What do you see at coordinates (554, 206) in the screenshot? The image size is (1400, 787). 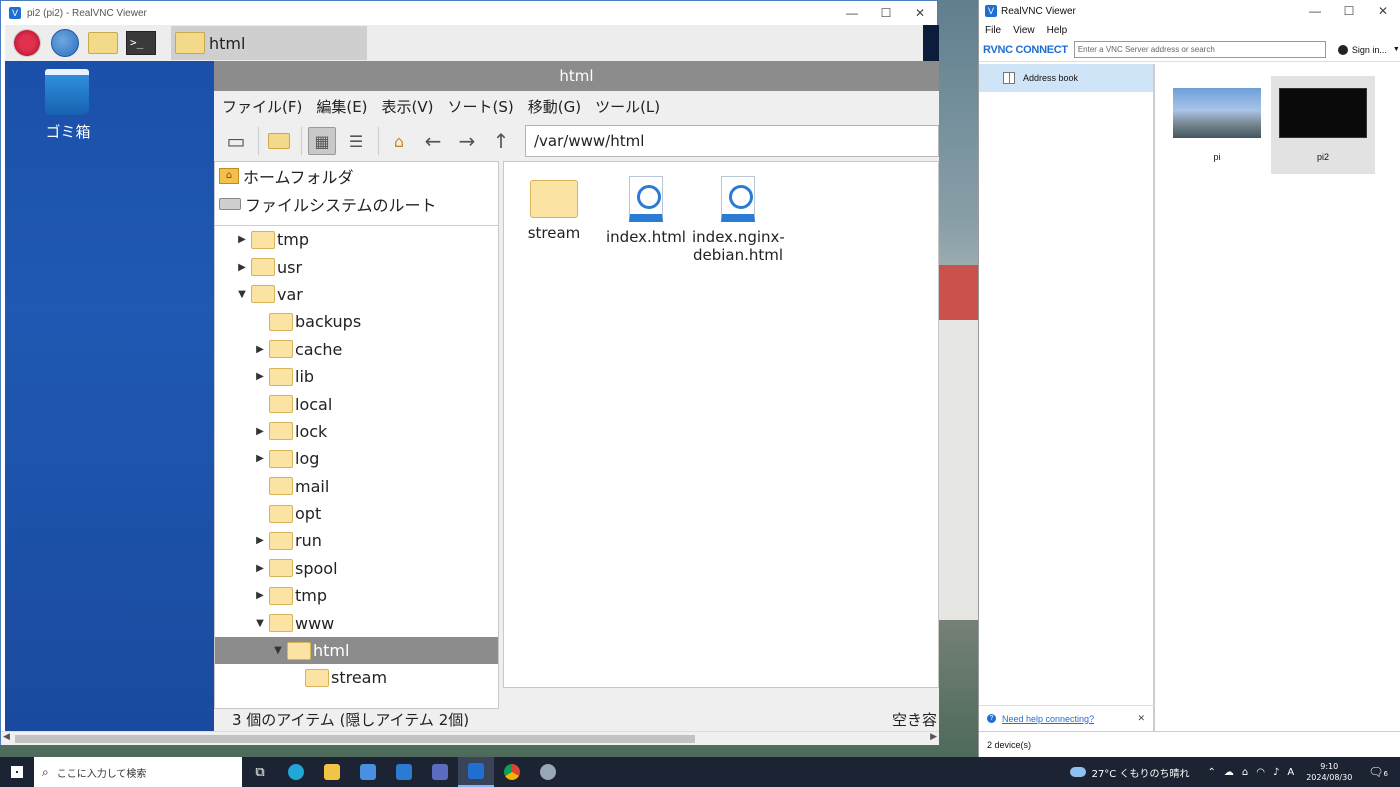 I see `file-item-stream: stream` at bounding box center [554, 206].